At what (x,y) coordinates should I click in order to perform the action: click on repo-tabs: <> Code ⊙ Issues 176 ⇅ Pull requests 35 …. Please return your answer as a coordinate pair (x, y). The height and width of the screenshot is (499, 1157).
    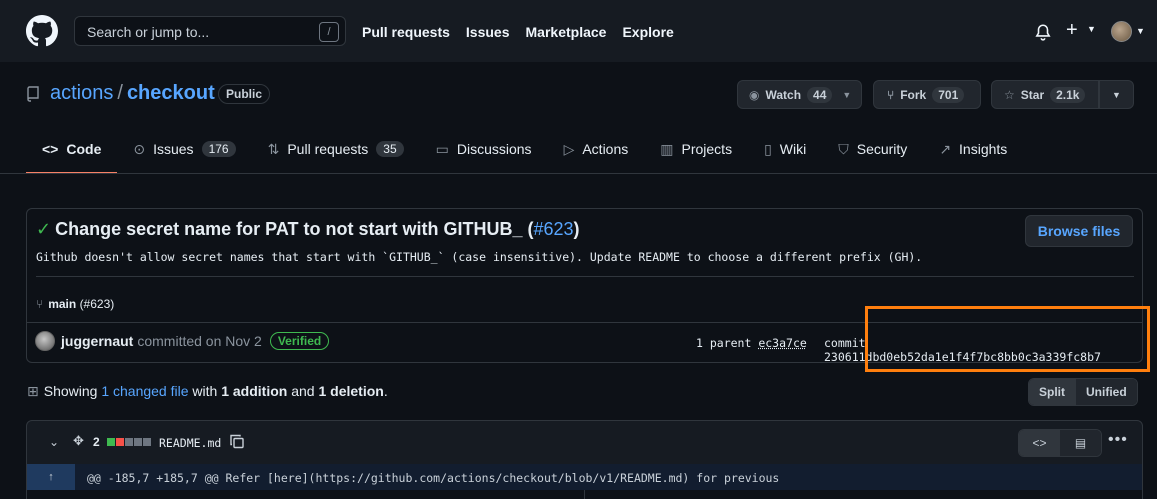
    Looking at the image, I should click on (524, 155).